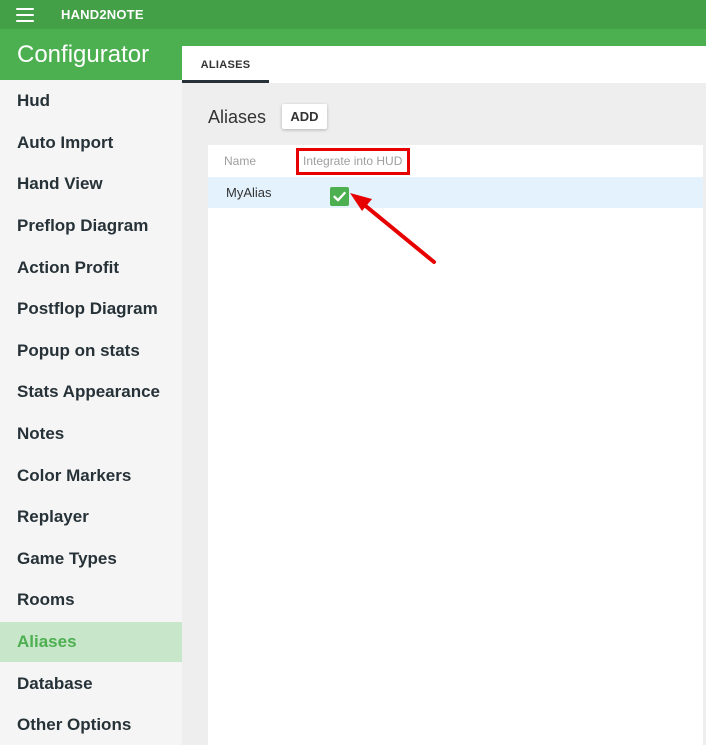  I want to click on sidebar-item-database: Database, so click(91, 684).